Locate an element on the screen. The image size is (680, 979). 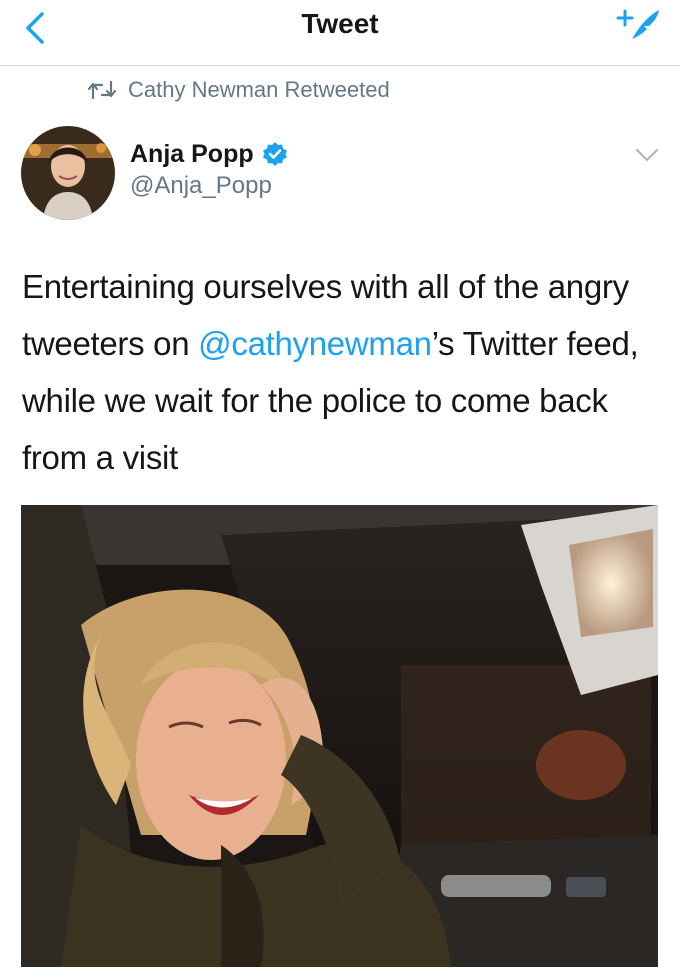
chevron-down-icon is located at coordinates (647, 155).